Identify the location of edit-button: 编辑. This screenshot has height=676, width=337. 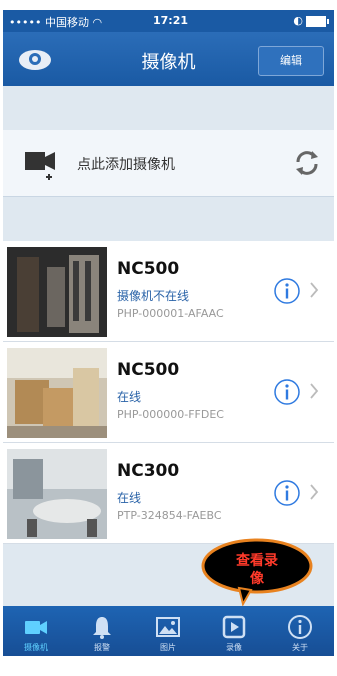
(291, 61).